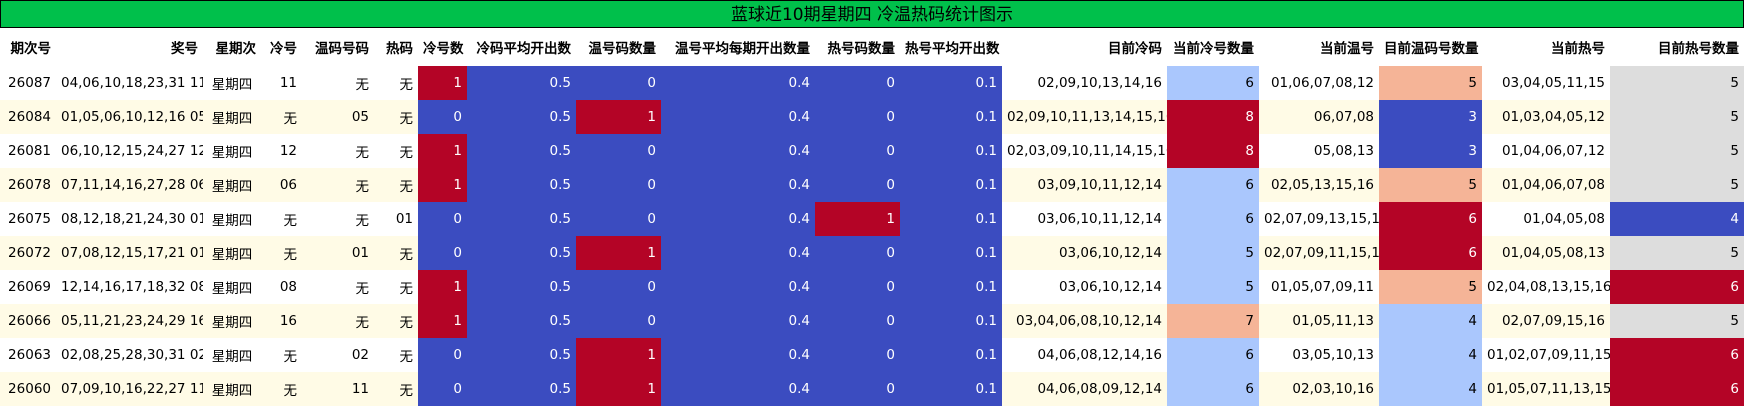 This screenshot has width=1744, height=406. I want to click on table-cell: 26060, so click(28, 389).